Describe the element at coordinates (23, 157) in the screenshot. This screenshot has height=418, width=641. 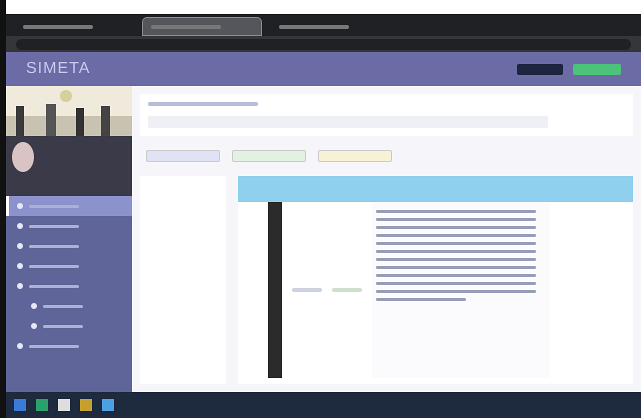
I see `avatar` at that location.